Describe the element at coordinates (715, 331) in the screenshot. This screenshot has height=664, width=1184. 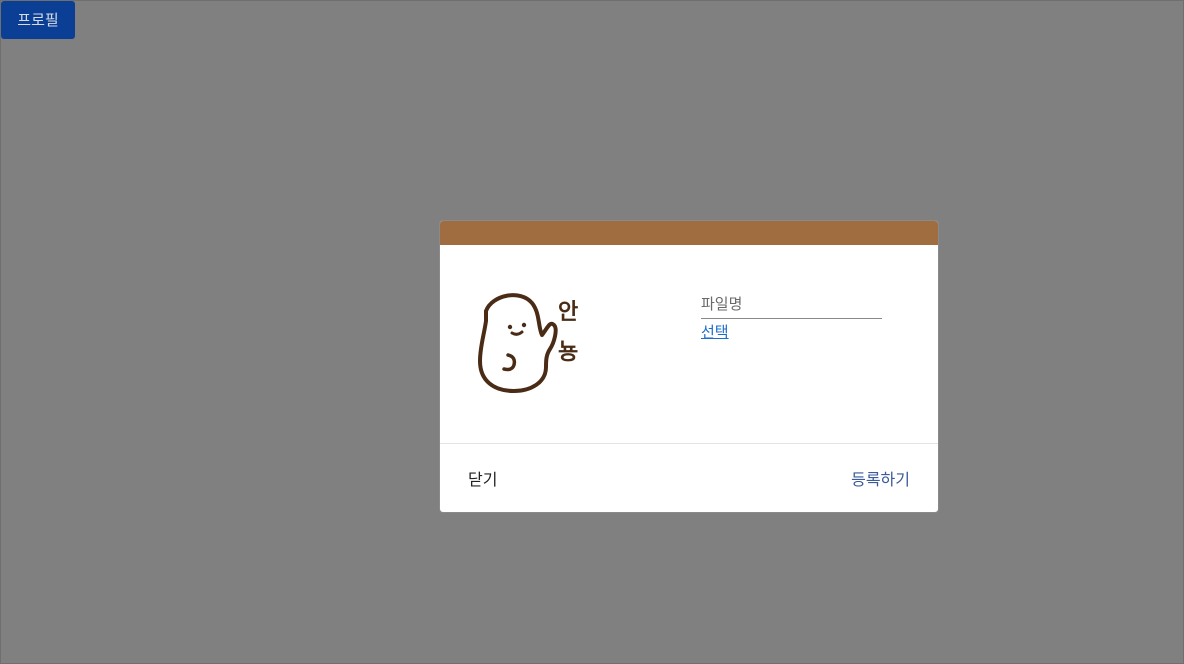
I see `select-file-link: 선택` at that location.